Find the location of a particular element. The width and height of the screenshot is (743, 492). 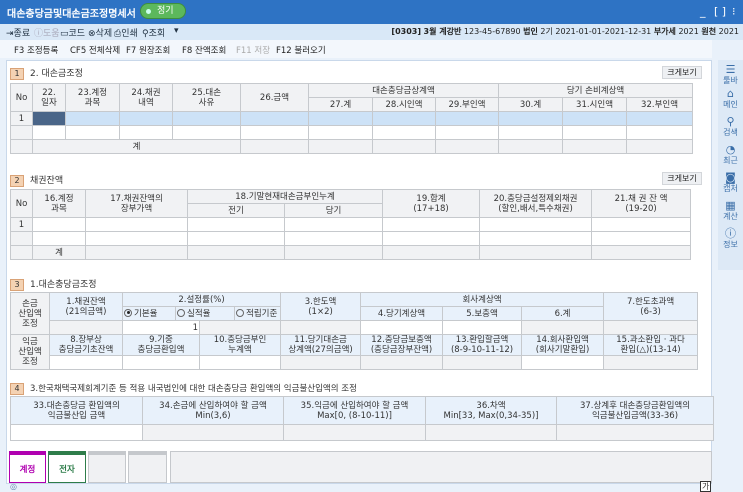

opening-balance-input is located at coordinates (86, 362).